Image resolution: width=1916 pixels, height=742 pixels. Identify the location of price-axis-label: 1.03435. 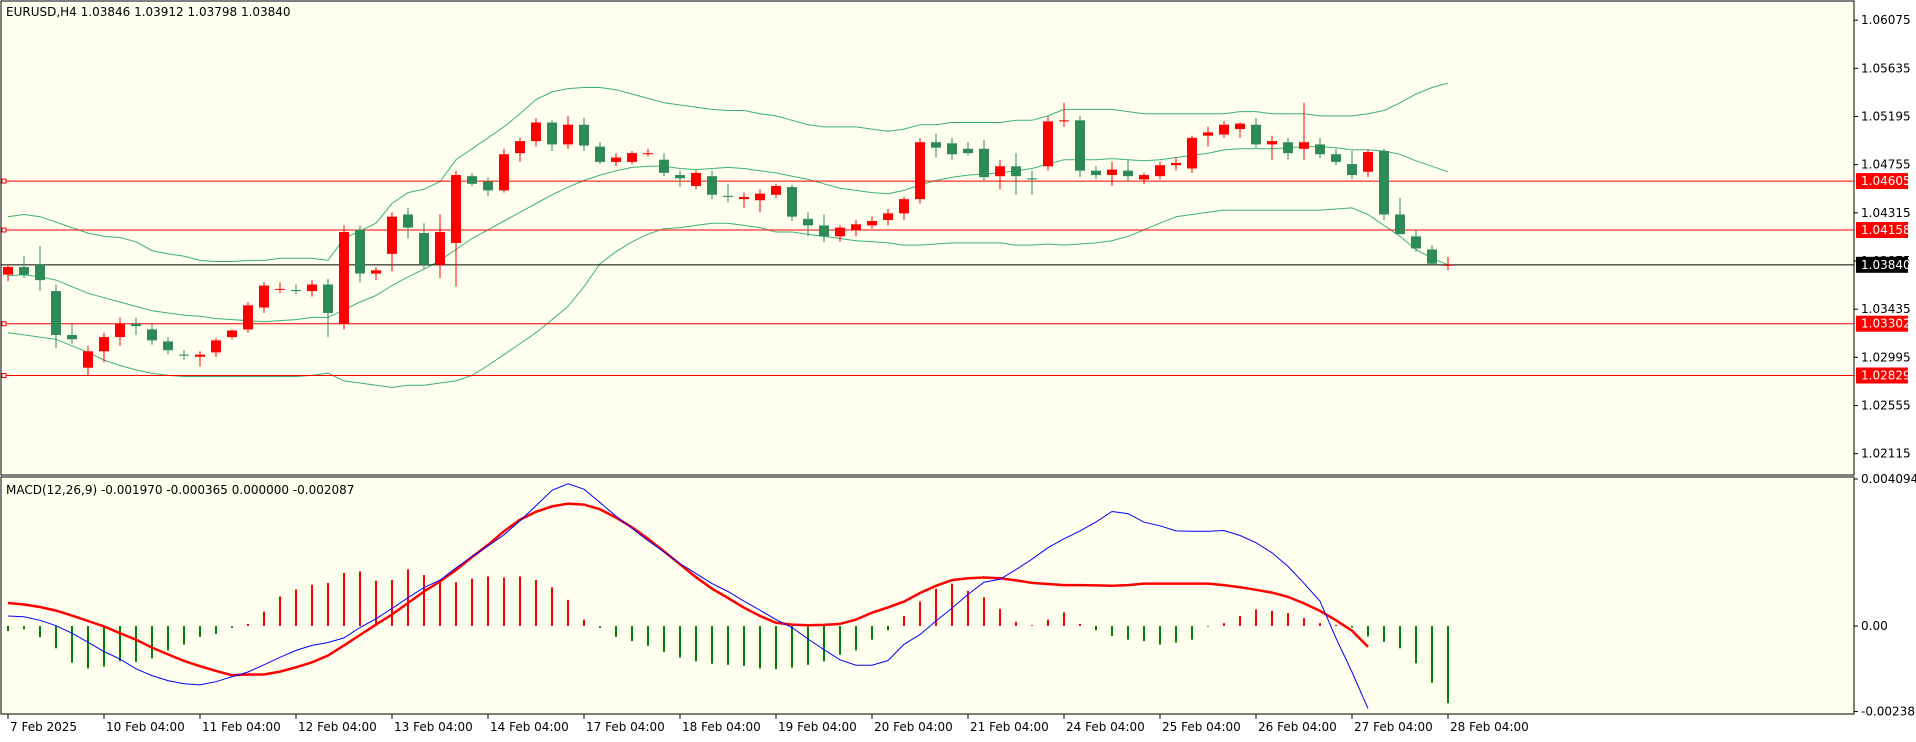
(1886, 309).